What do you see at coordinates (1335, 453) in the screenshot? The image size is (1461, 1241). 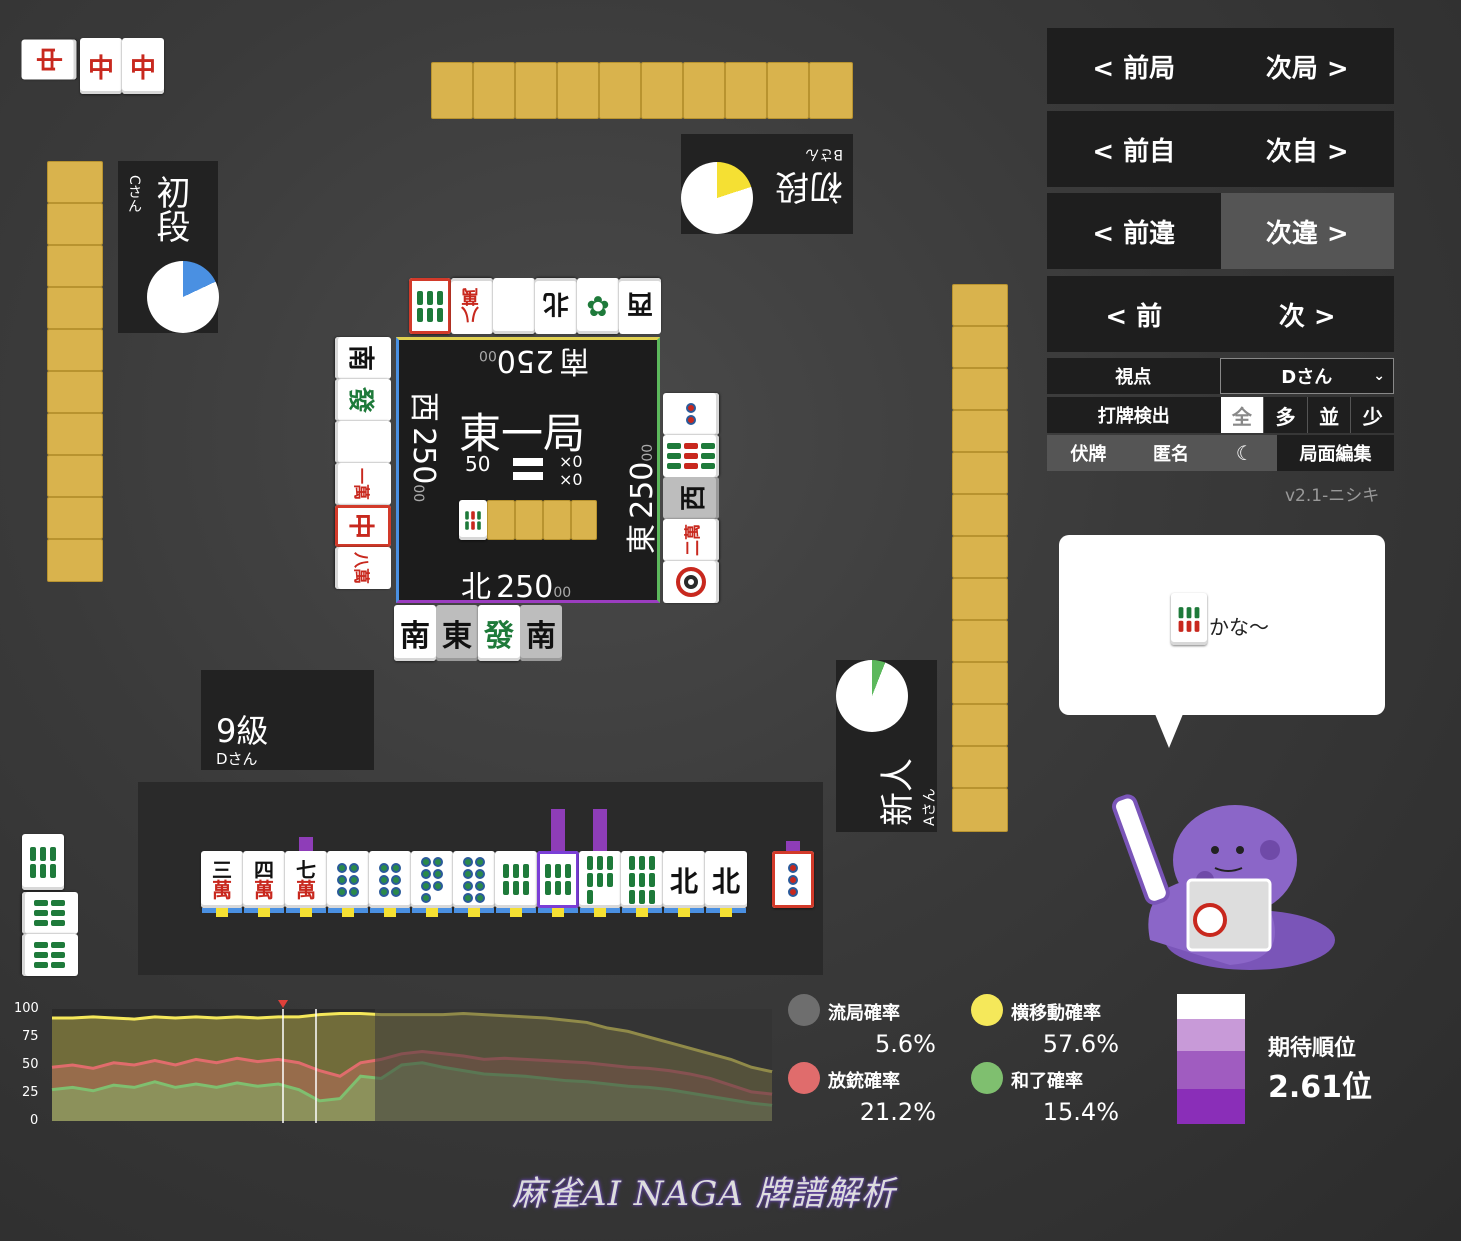 I see `edit-button: 局面編集` at bounding box center [1335, 453].